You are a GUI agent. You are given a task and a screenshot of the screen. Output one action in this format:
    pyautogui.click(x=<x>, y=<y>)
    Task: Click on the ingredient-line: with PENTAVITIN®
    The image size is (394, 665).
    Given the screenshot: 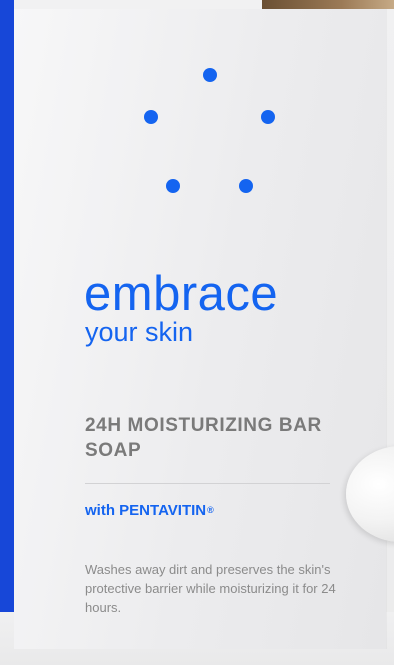 What is the action you would take?
    pyautogui.click(x=149, y=511)
    